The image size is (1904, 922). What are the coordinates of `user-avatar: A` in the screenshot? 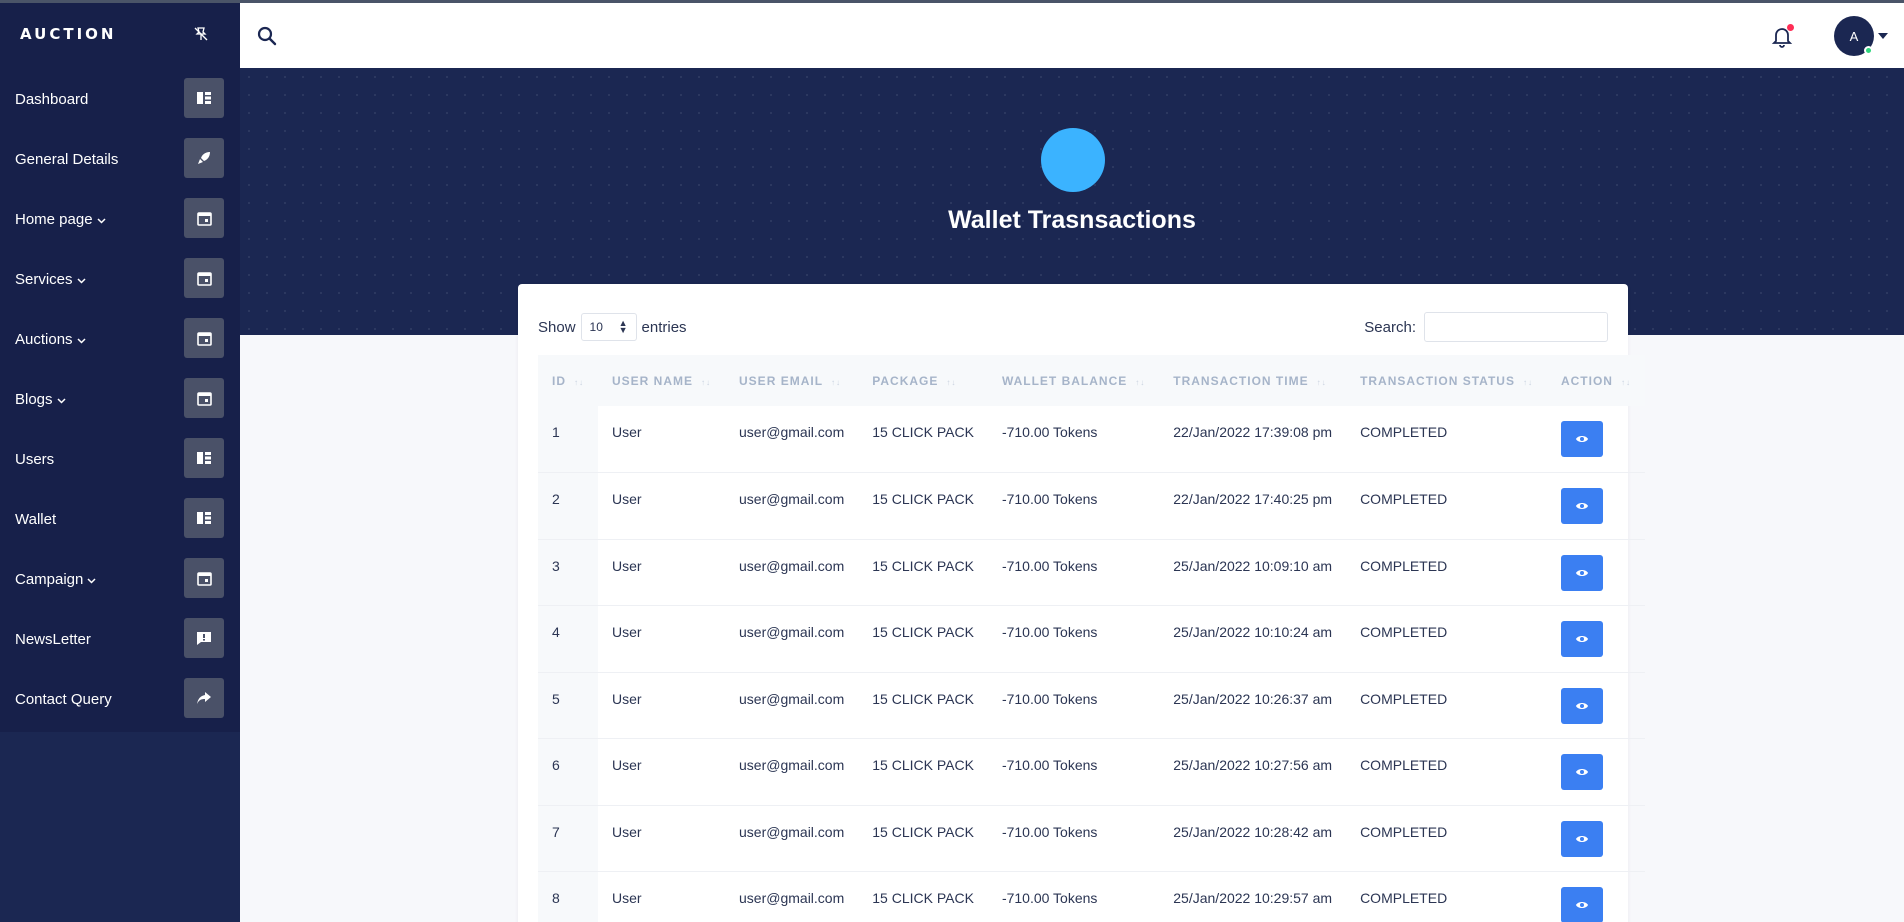 It's located at (1854, 36).